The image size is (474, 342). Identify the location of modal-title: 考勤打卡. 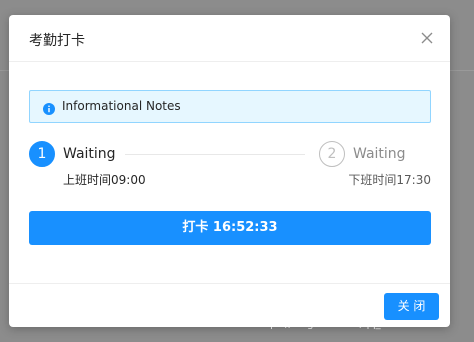
(57, 41).